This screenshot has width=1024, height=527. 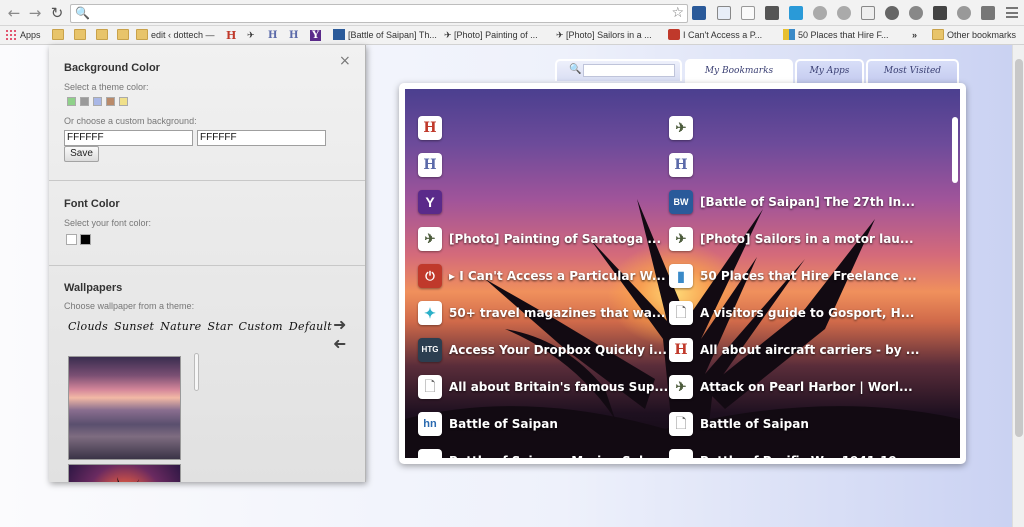 What do you see at coordinates (23, 35) in the screenshot?
I see `apps-shortcut: Apps` at bounding box center [23, 35].